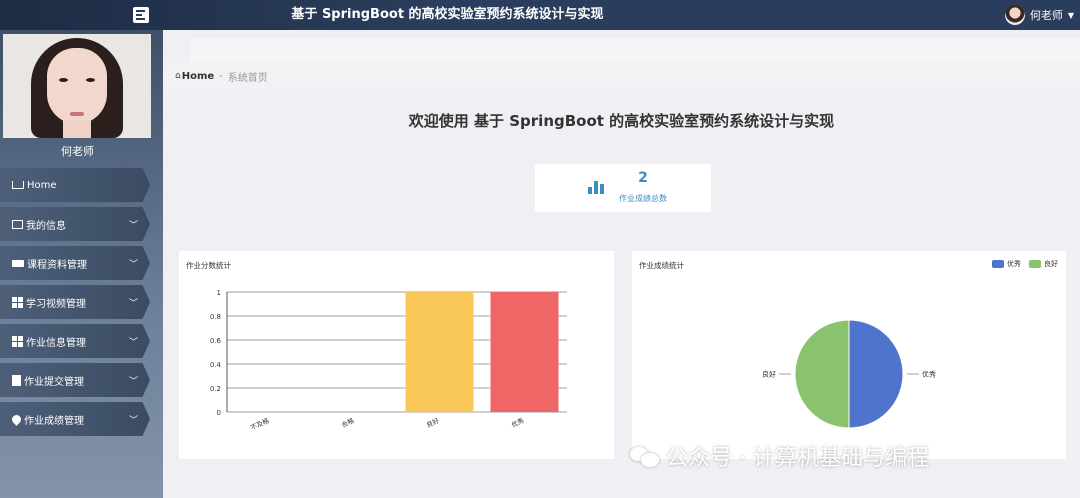  Describe the element at coordinates (797, 458) in the screenshot. I see `watermark-text: 公众号 · 计算机基础与编程` at that location.